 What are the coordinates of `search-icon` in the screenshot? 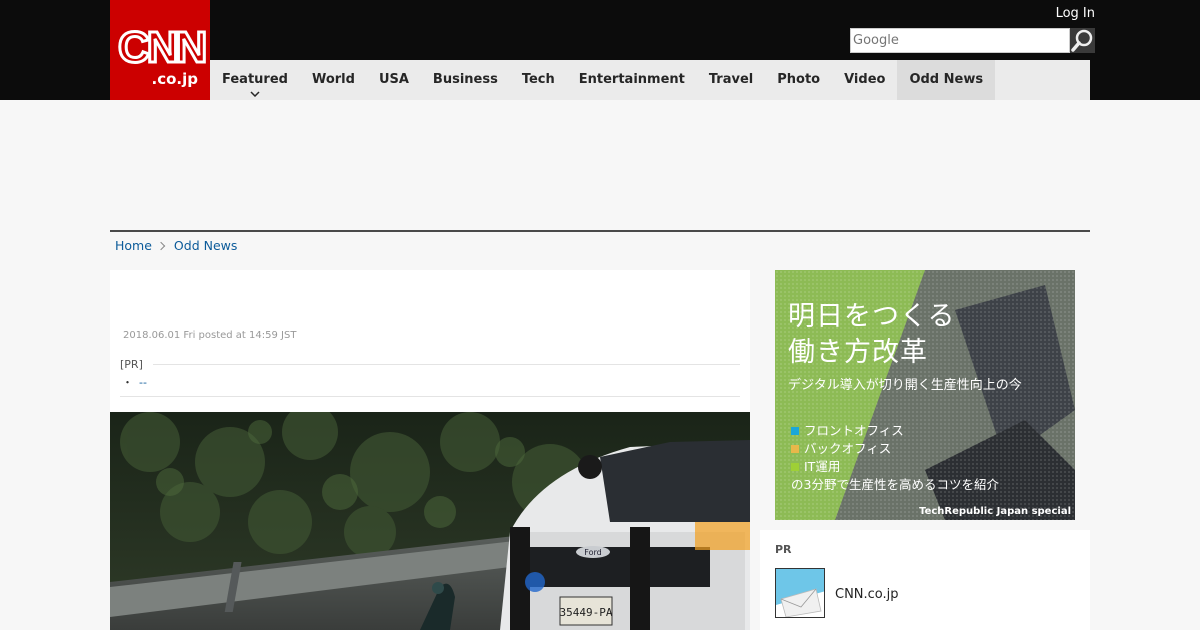 It's located at (1082, 40).